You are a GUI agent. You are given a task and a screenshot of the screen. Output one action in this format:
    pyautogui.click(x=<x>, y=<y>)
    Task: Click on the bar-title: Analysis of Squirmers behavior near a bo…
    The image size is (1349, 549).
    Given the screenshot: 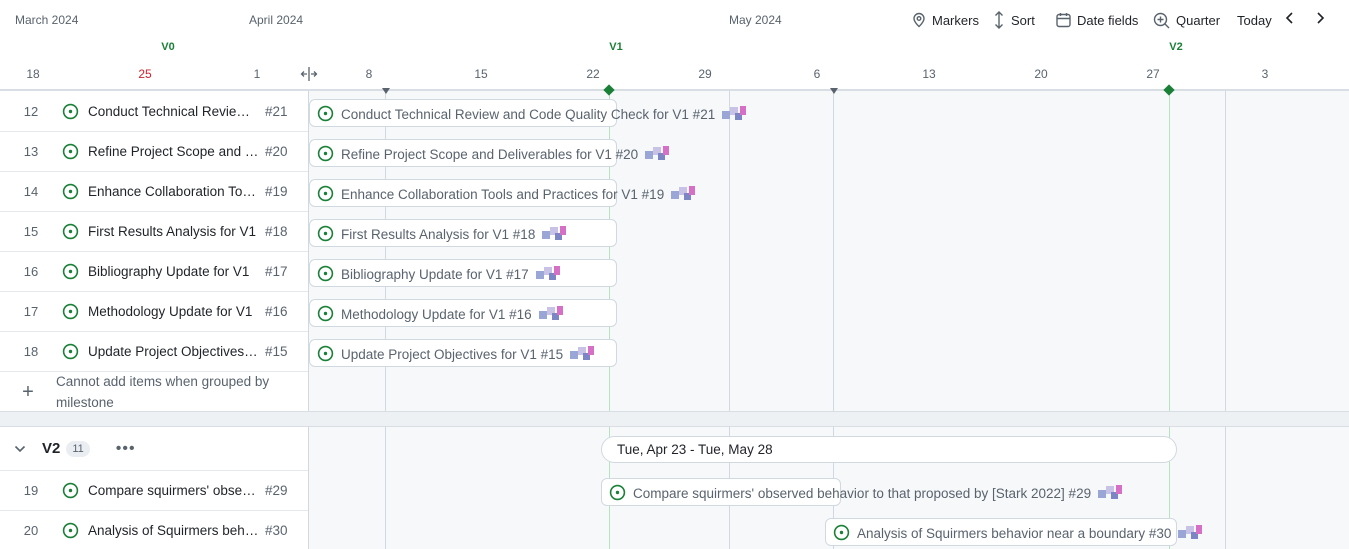 What is the action you would take?
    pyautogui.click(x=1014, y=533)
    